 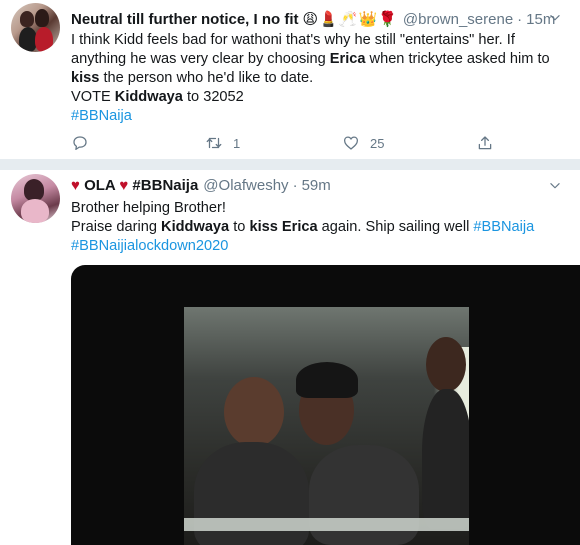 I want to click on video-figure-body, so click(x=445, y=459).